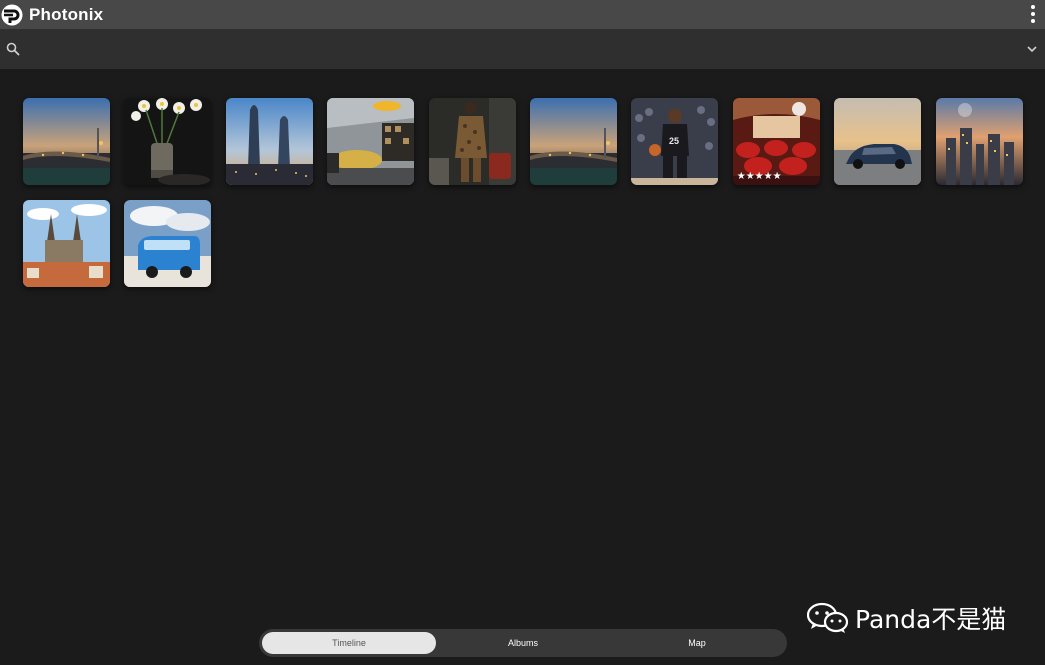 The image size is (1045, 665). Describe the element at coordinates (1032, 49) in the screenshot. I see `chevron-down-icon` at that location.